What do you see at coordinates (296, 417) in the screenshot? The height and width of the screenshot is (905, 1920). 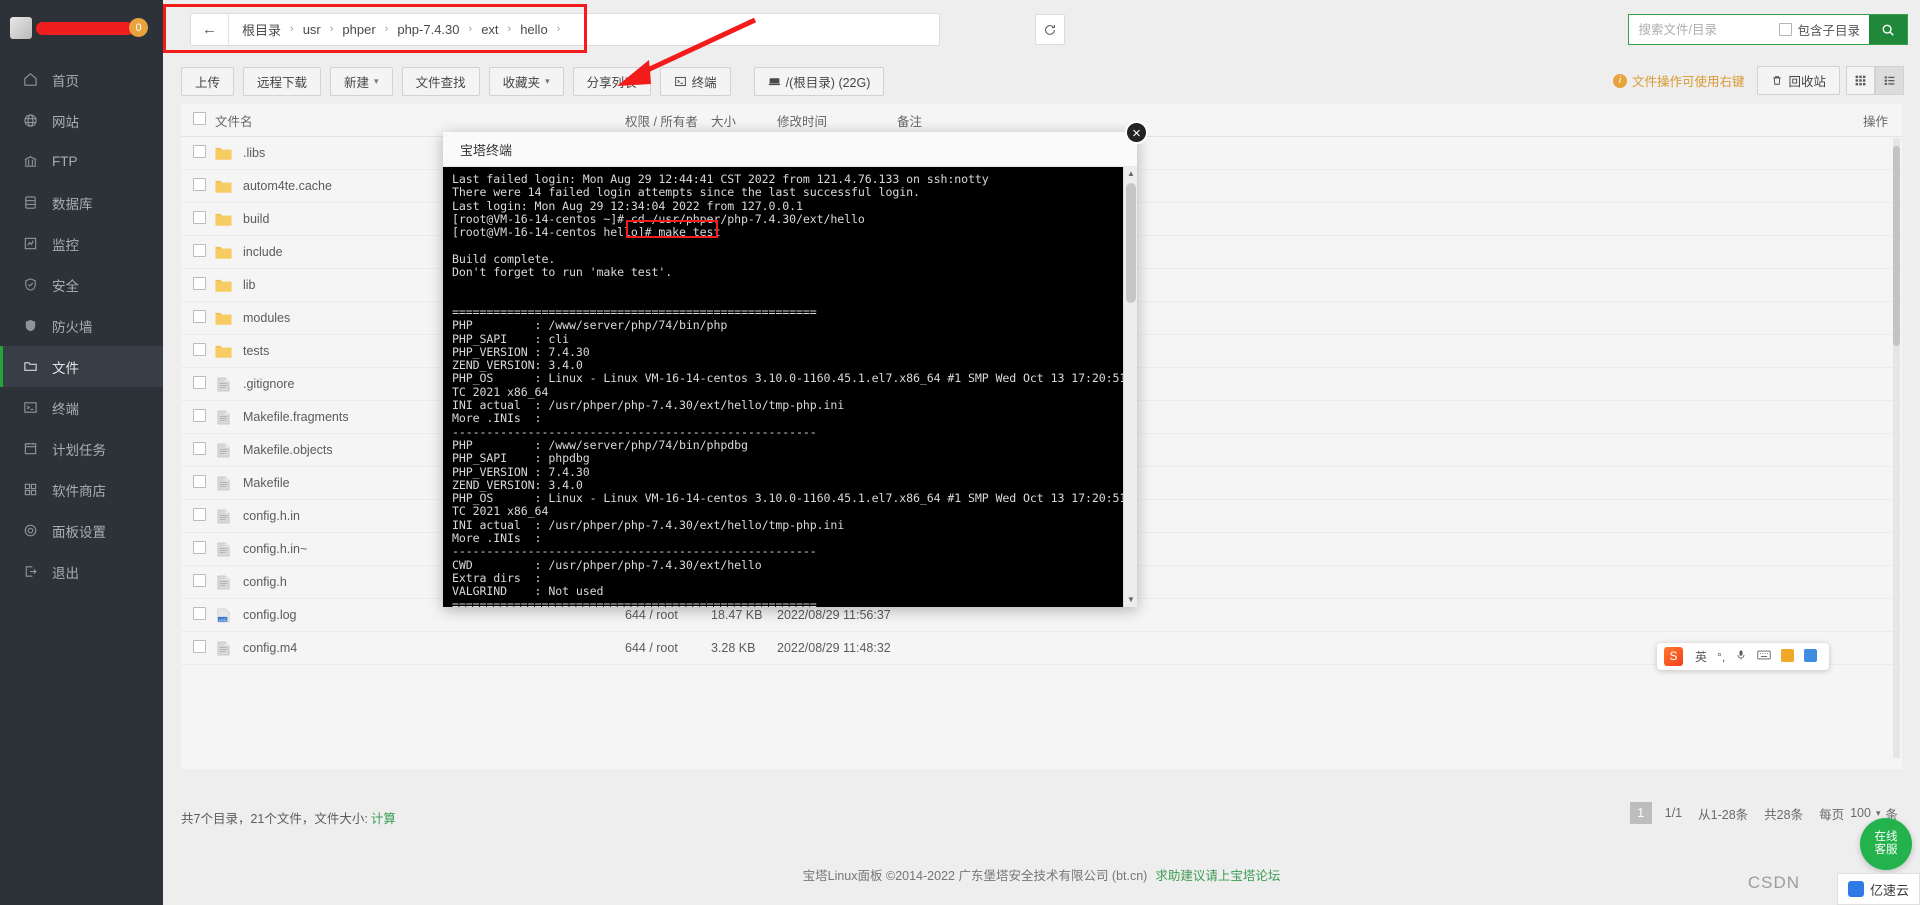 I see `filename-label: Makefile.fragments` at bounding box center [296, 417].